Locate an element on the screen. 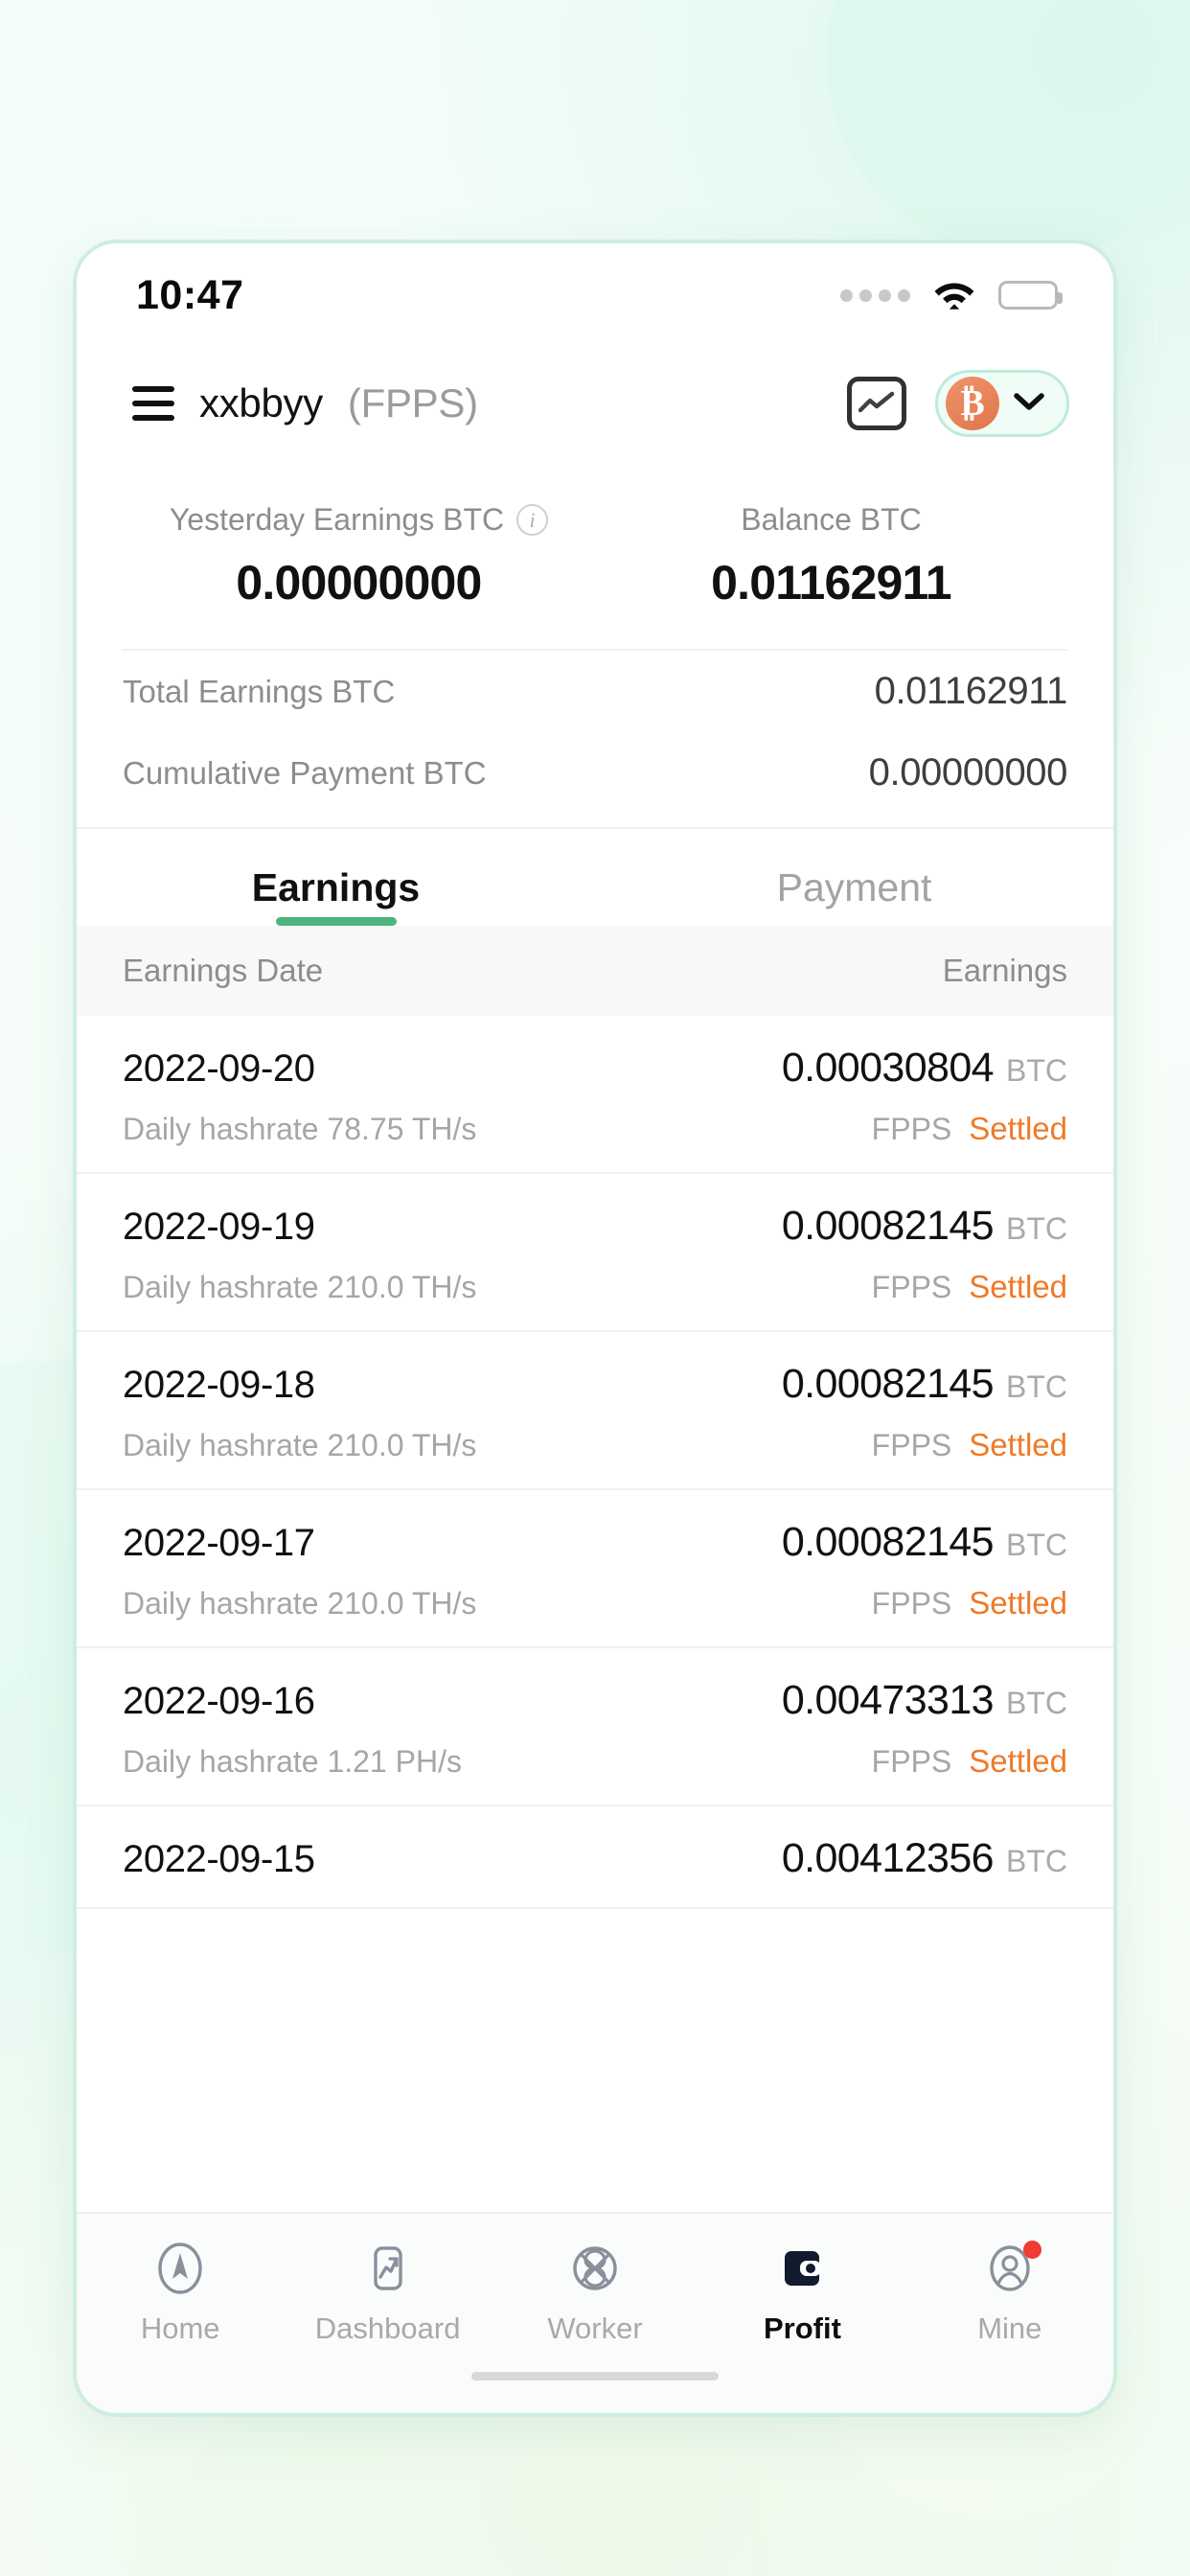  row-amount-group: 0.00030804 BTC is located at coordinates (925, 1068).